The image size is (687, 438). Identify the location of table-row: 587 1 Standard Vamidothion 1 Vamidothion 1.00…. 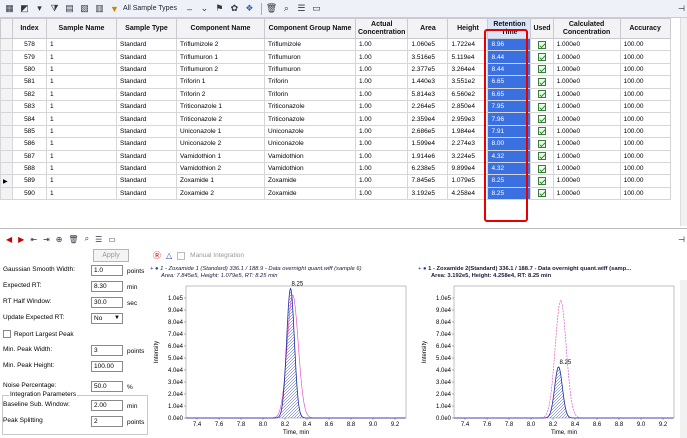
(335, 156).